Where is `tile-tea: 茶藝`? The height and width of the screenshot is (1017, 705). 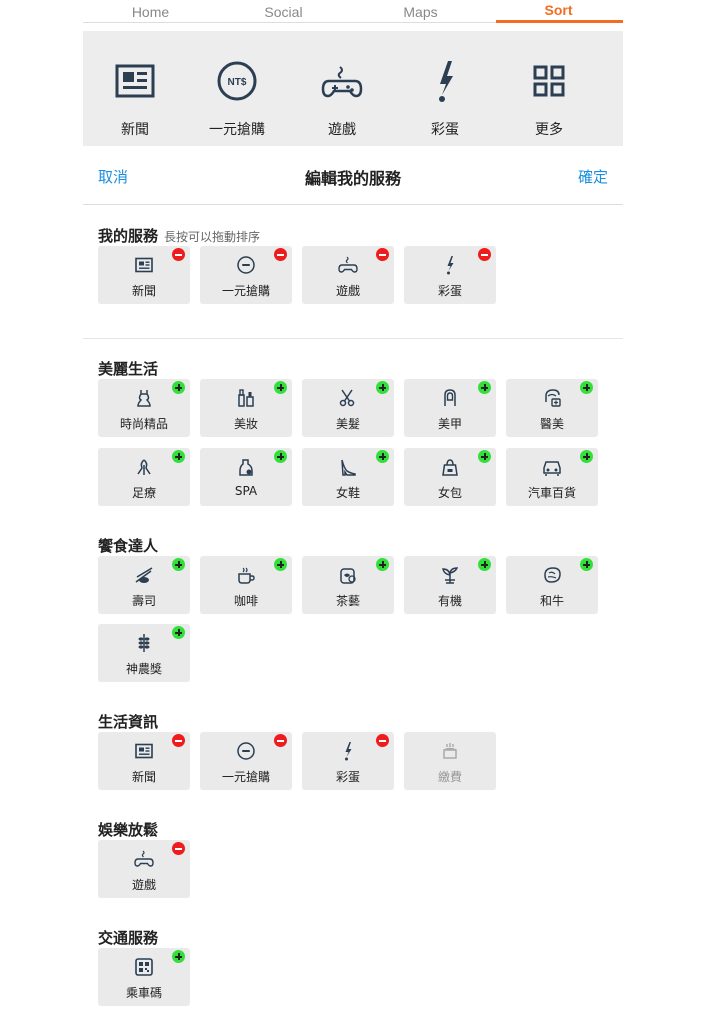
tile-tea: 茶藝 is located at coordinates (348, 585).